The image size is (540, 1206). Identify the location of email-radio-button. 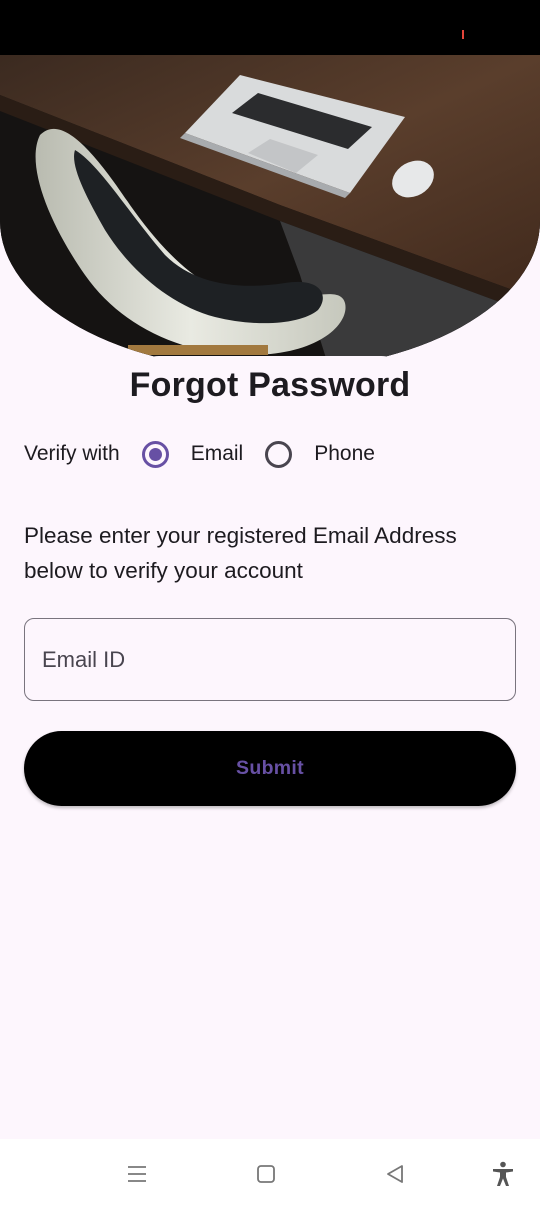
(155, 454).